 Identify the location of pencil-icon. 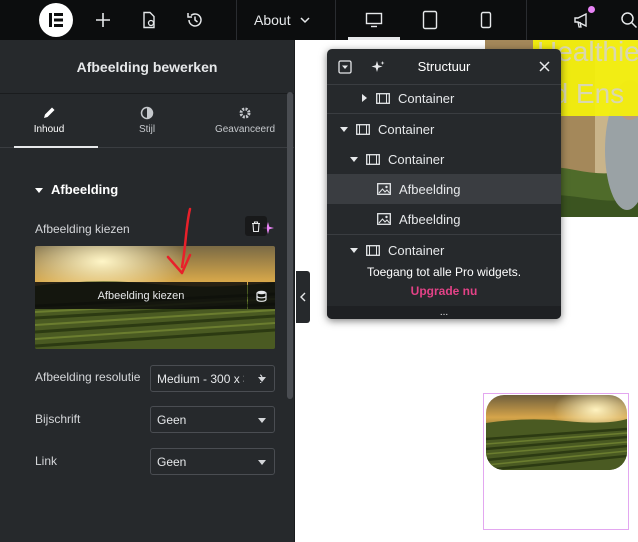
(49, 113).